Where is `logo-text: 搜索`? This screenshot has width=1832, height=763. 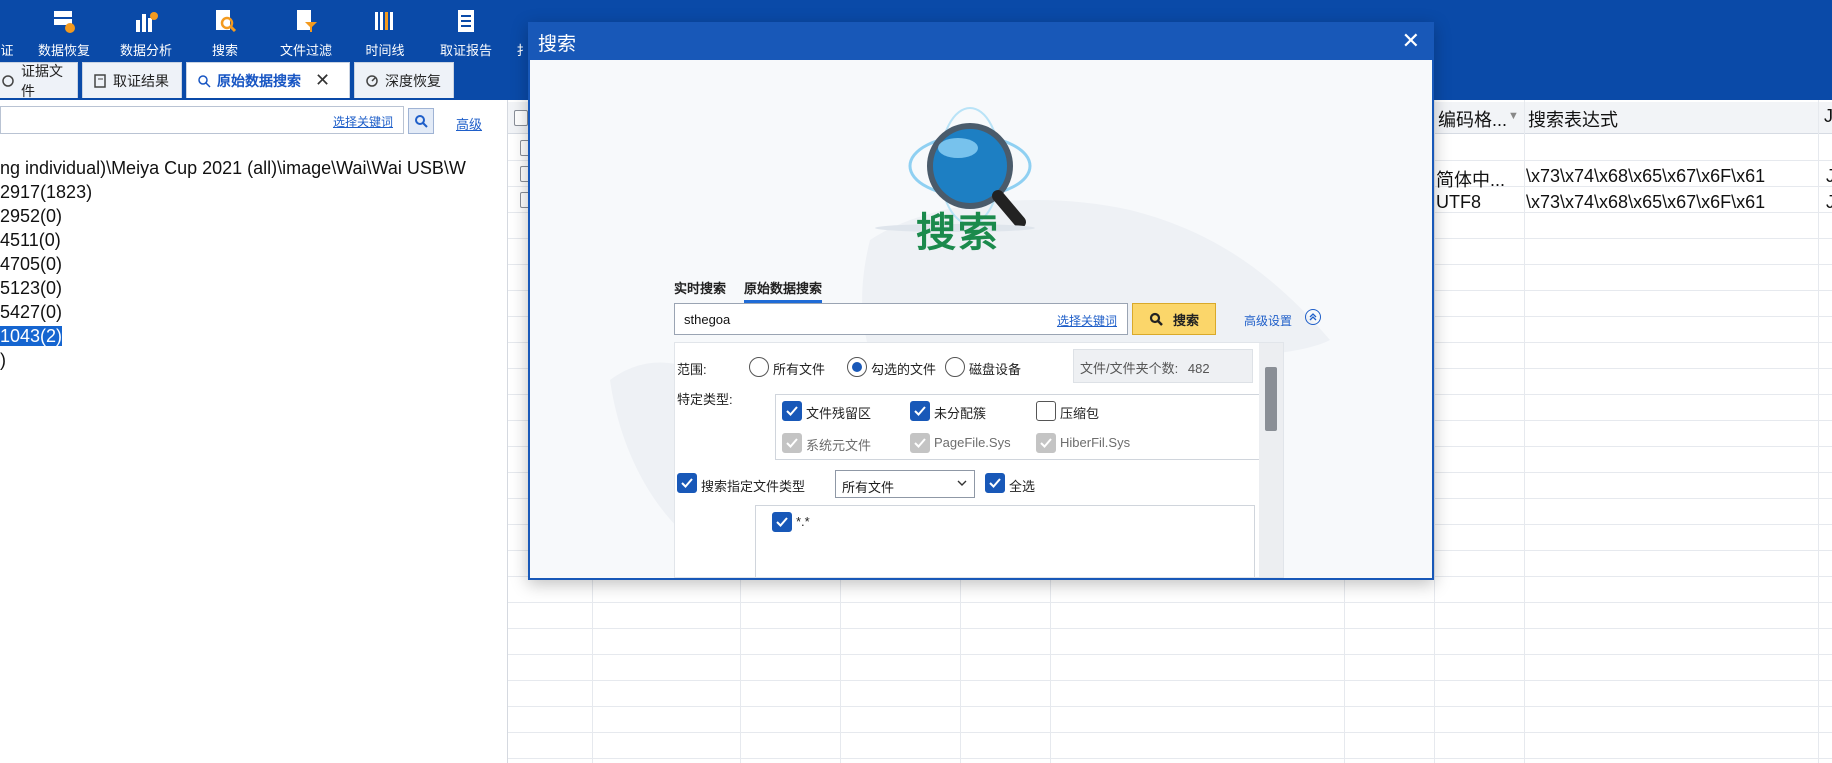 logo-text: 搜索 is located at coordinates (958, 233).